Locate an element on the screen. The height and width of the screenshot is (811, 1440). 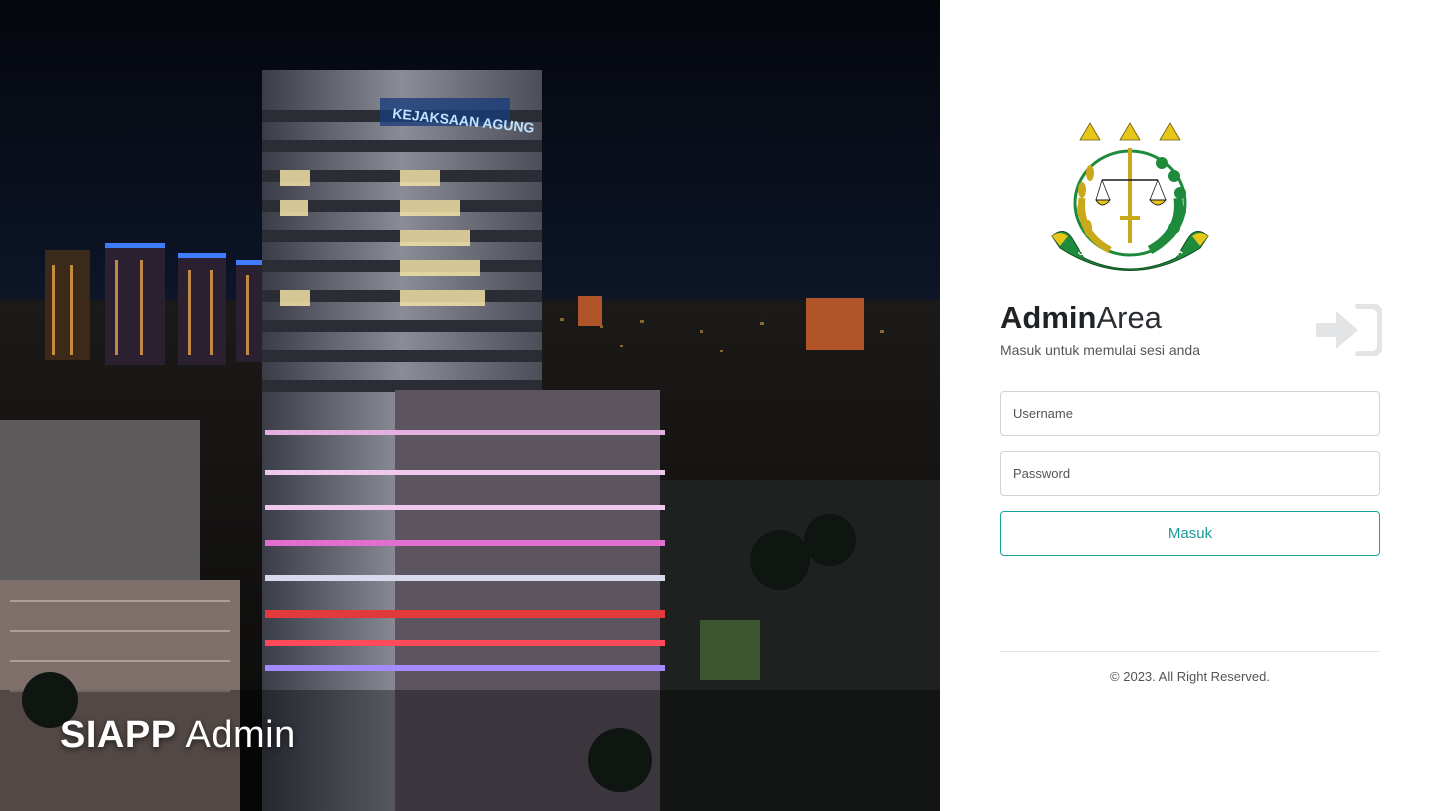
divider is located at coordinates (1190, 651).